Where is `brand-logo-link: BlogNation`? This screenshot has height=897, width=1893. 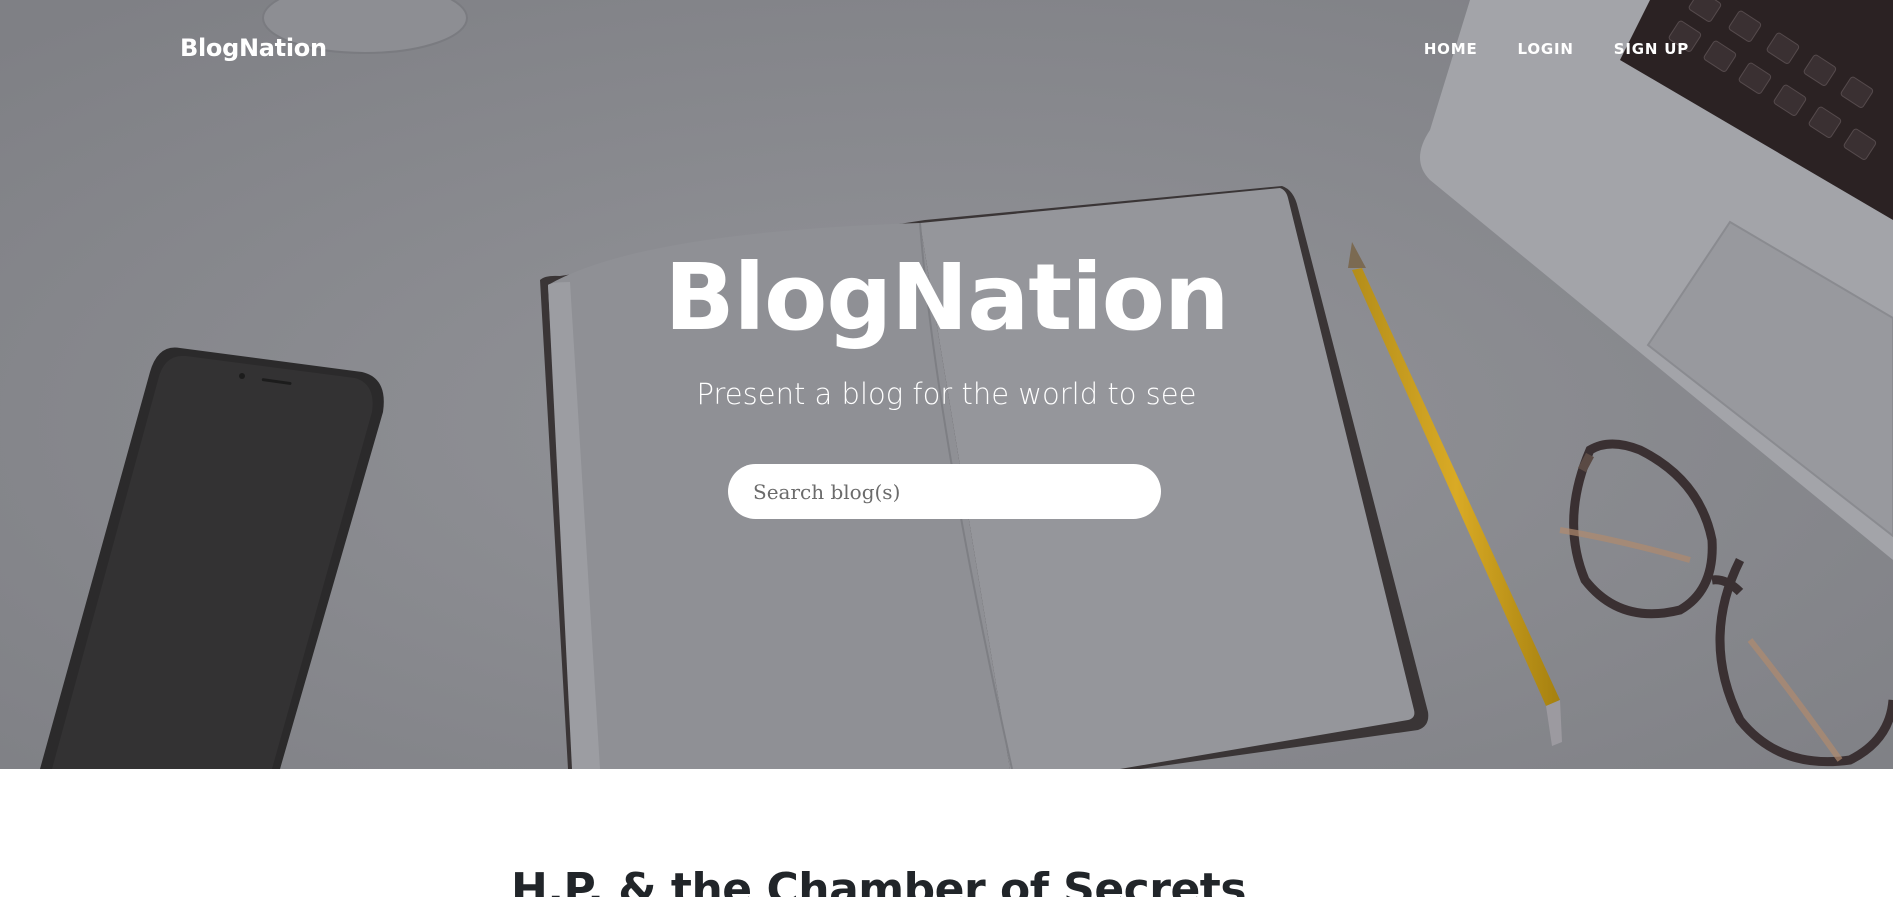
brand-logo-link: BlogNation is located at coordinates (253, 48).